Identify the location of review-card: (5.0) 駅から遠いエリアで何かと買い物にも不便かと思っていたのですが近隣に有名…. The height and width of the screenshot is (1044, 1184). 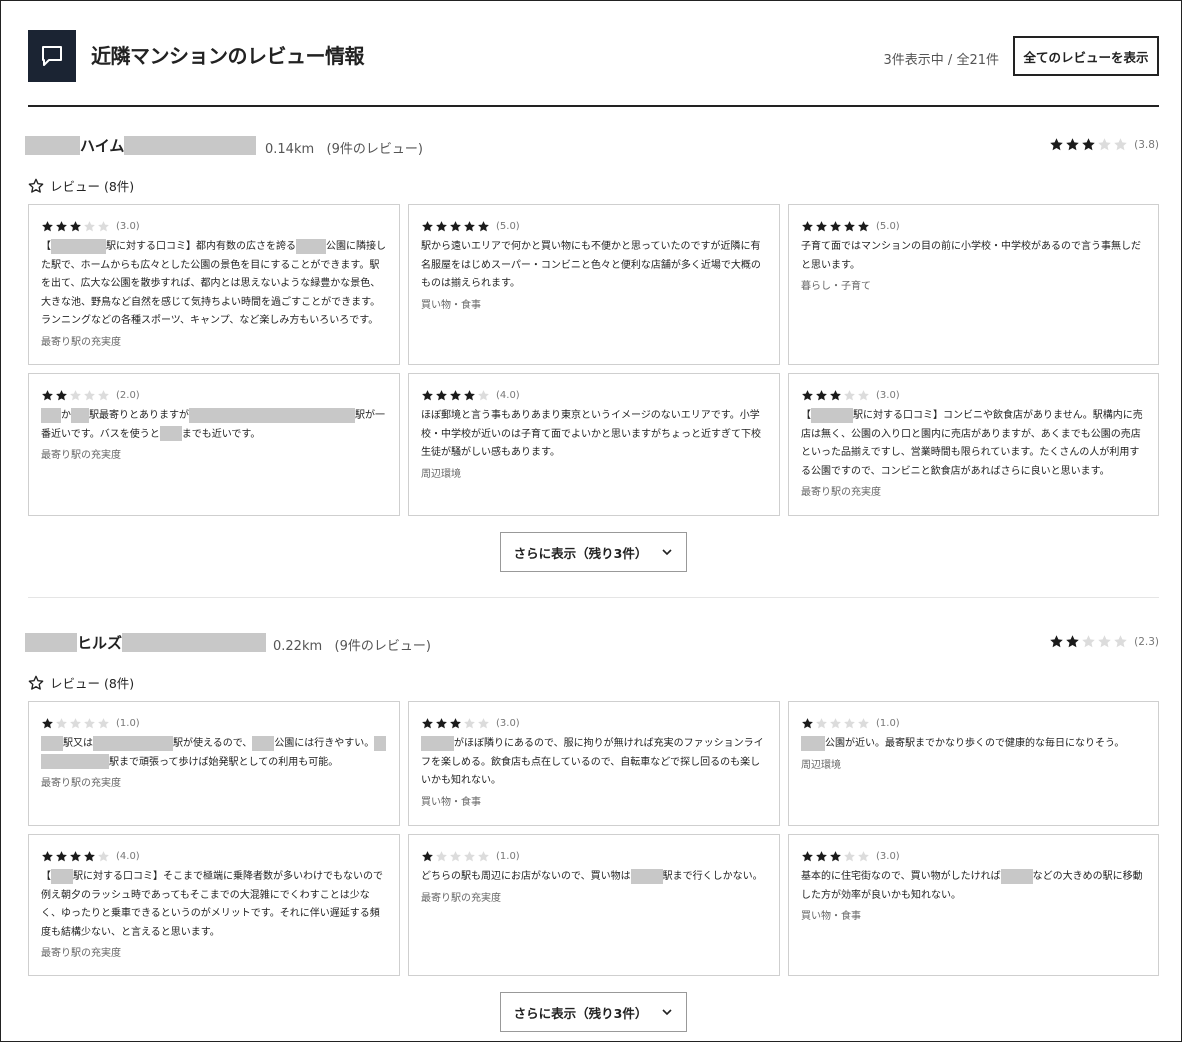
(594, 284).